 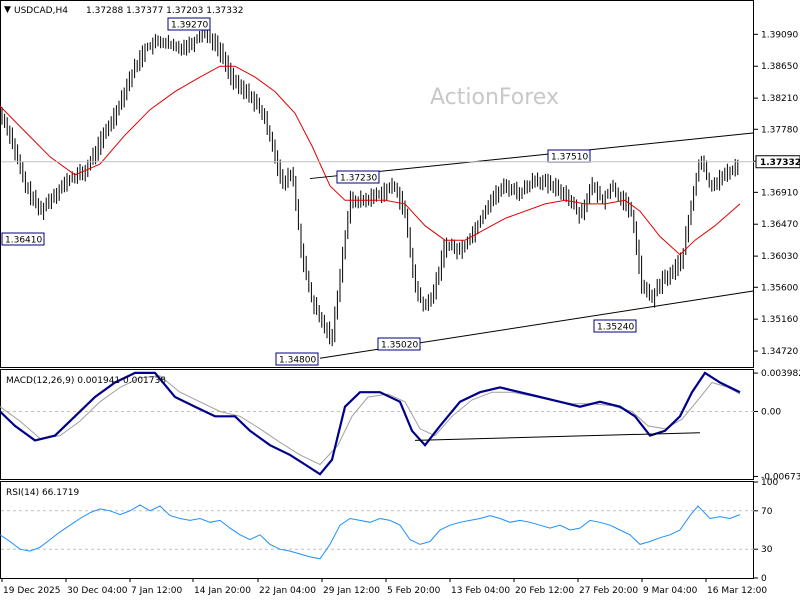 I want to click on price-tick-label: 1.34720, so click(x=779, y=352).